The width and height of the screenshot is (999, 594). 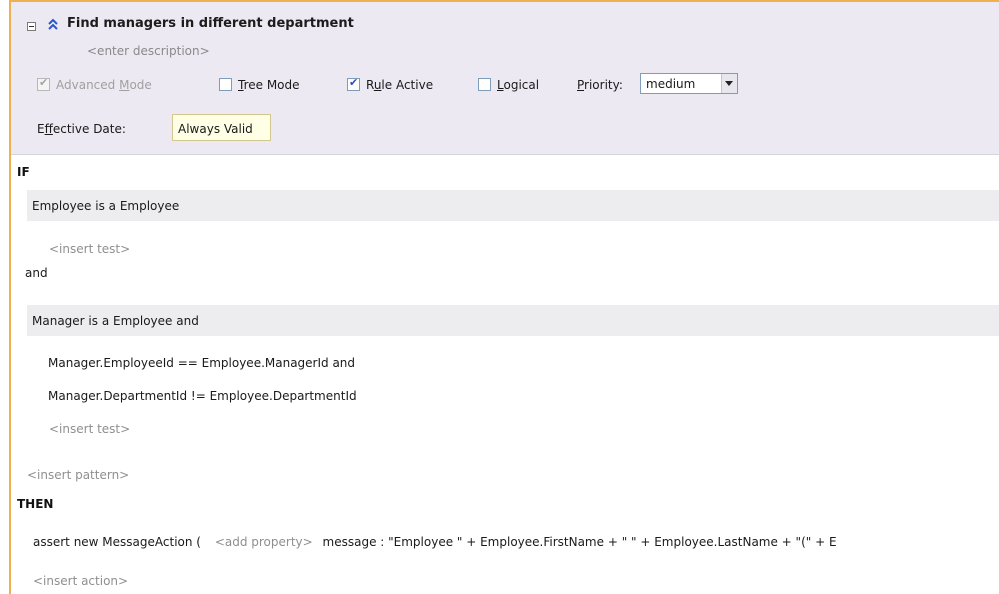 What do you see at coordinates (78, 475) in the screenshot?
I see `insert-pattern-link: <insert pattern>` at bounding box center [78, 475].